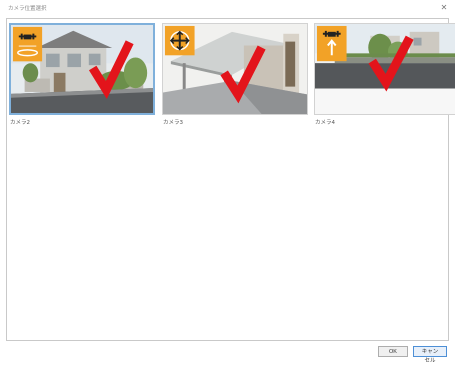 Image resolution: width=455 pixels, height=366 pixels. I want to click on dialog-footer: OK キャンセル, so click(227, 352).